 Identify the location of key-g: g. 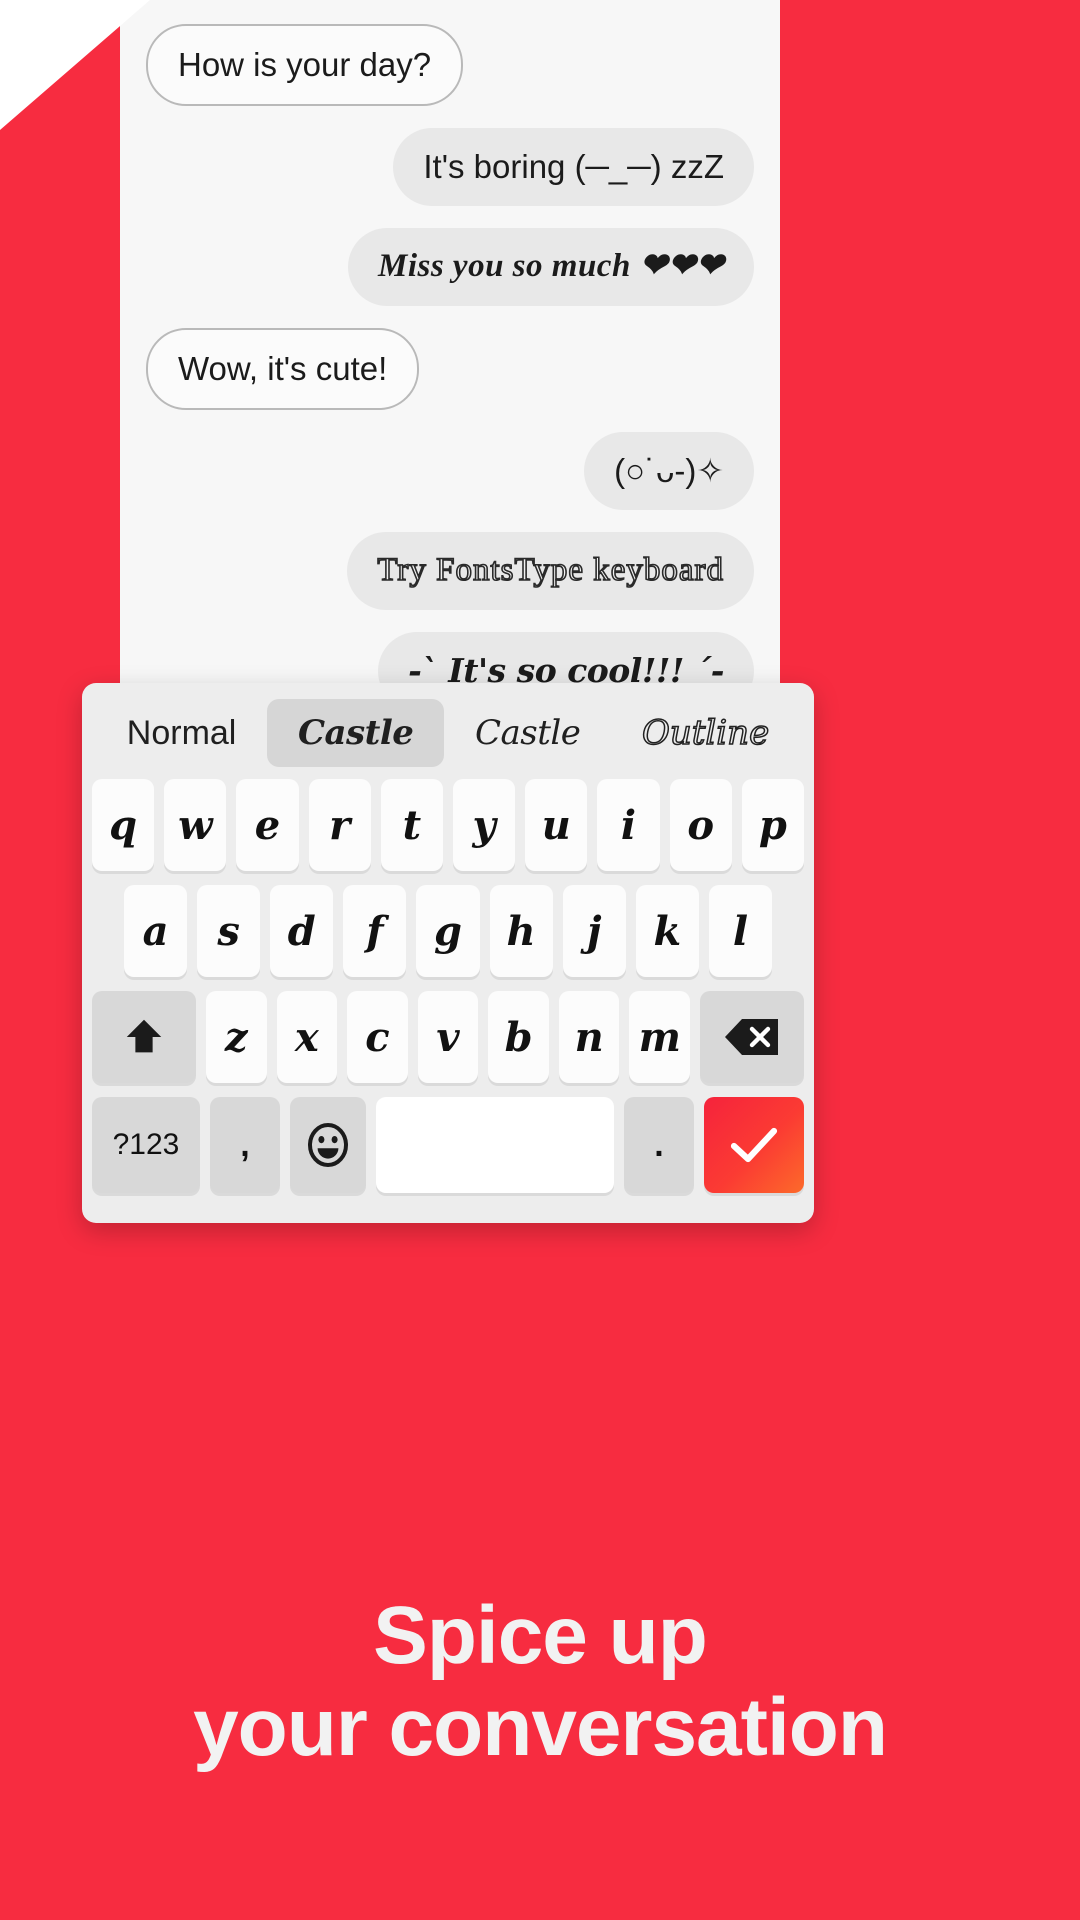
(448, 931).